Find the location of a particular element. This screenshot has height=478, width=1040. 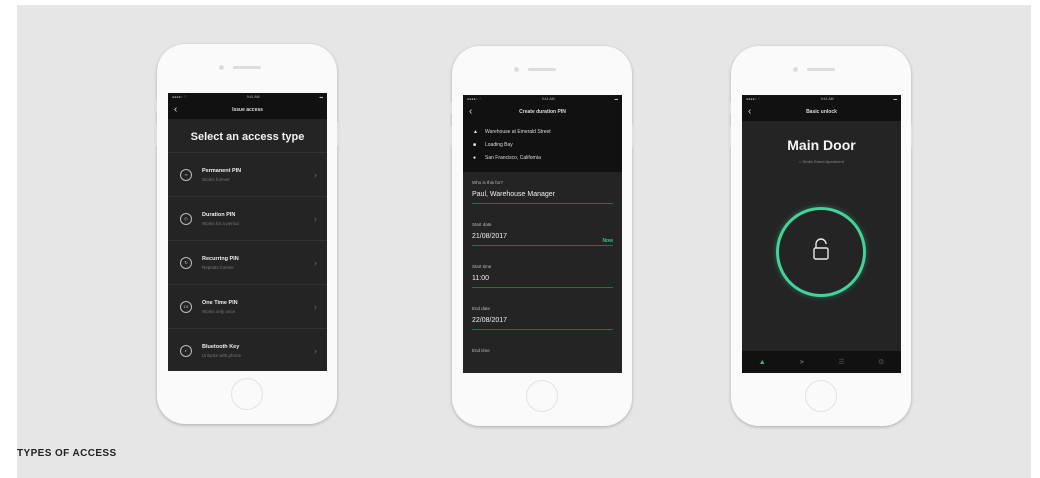

location-city: San Francisco, California is located at coordinates (513, 157).